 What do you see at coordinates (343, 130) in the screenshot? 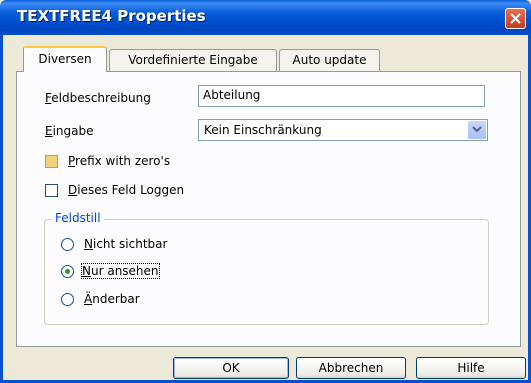
I see `eingabe-select: Kein Einschränkung` at bounding box center [343, 130].